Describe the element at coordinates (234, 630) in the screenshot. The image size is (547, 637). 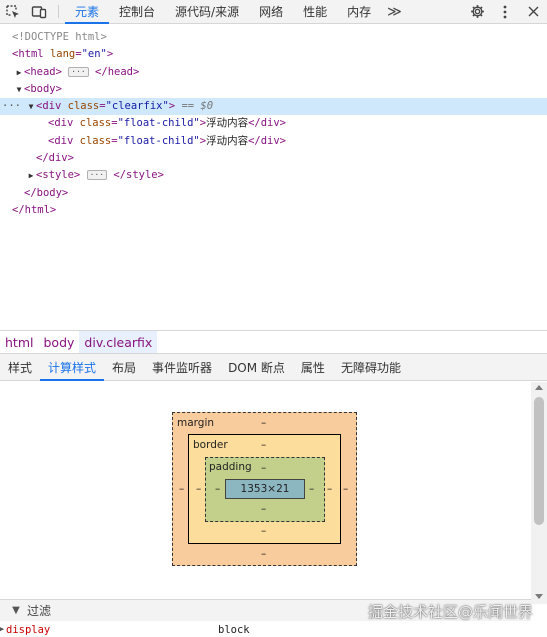
I see `property-value: block` at that location.